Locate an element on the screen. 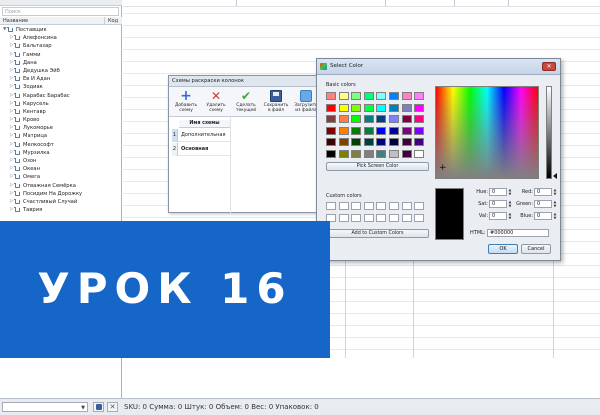 This screenshot has width=600, height=415. red-spinbox: 0 is located at coordinates (543, 192).